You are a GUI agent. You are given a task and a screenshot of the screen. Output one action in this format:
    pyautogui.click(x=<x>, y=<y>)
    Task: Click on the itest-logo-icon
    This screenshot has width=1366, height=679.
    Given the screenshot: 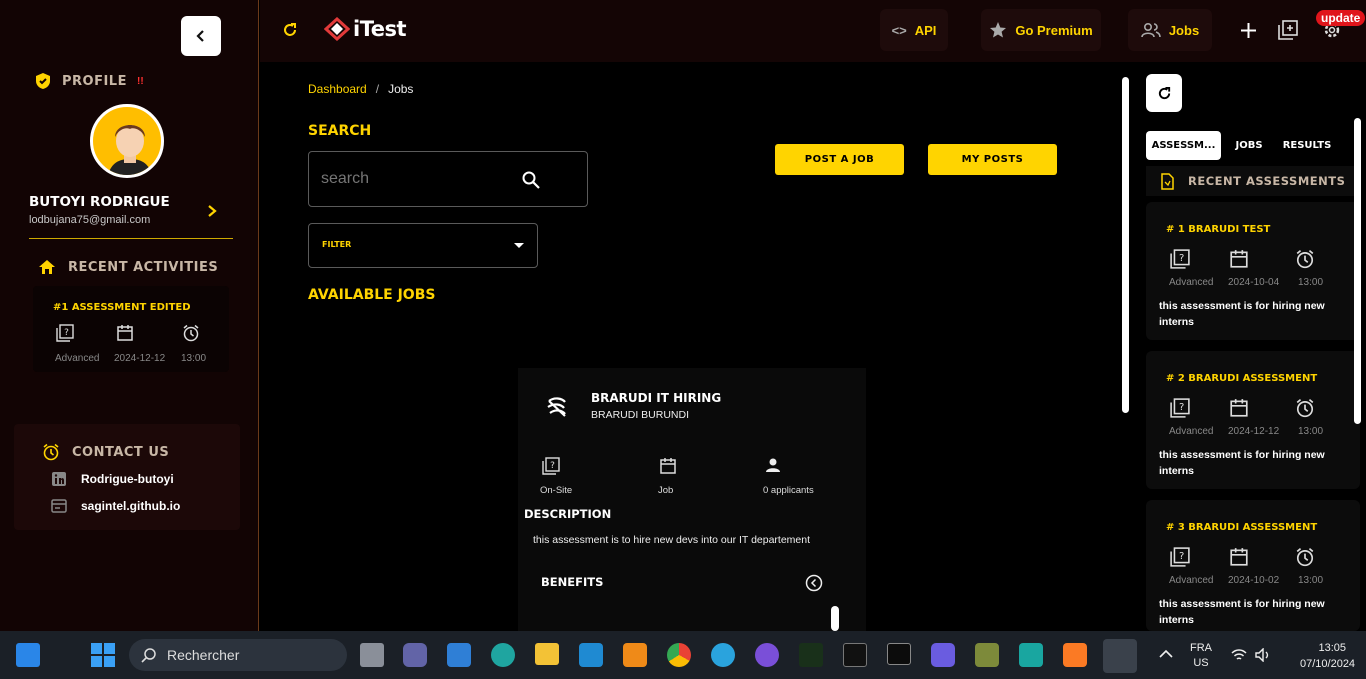 What is the action you would take?
    pyautogui.click(x=337, y=29)
    